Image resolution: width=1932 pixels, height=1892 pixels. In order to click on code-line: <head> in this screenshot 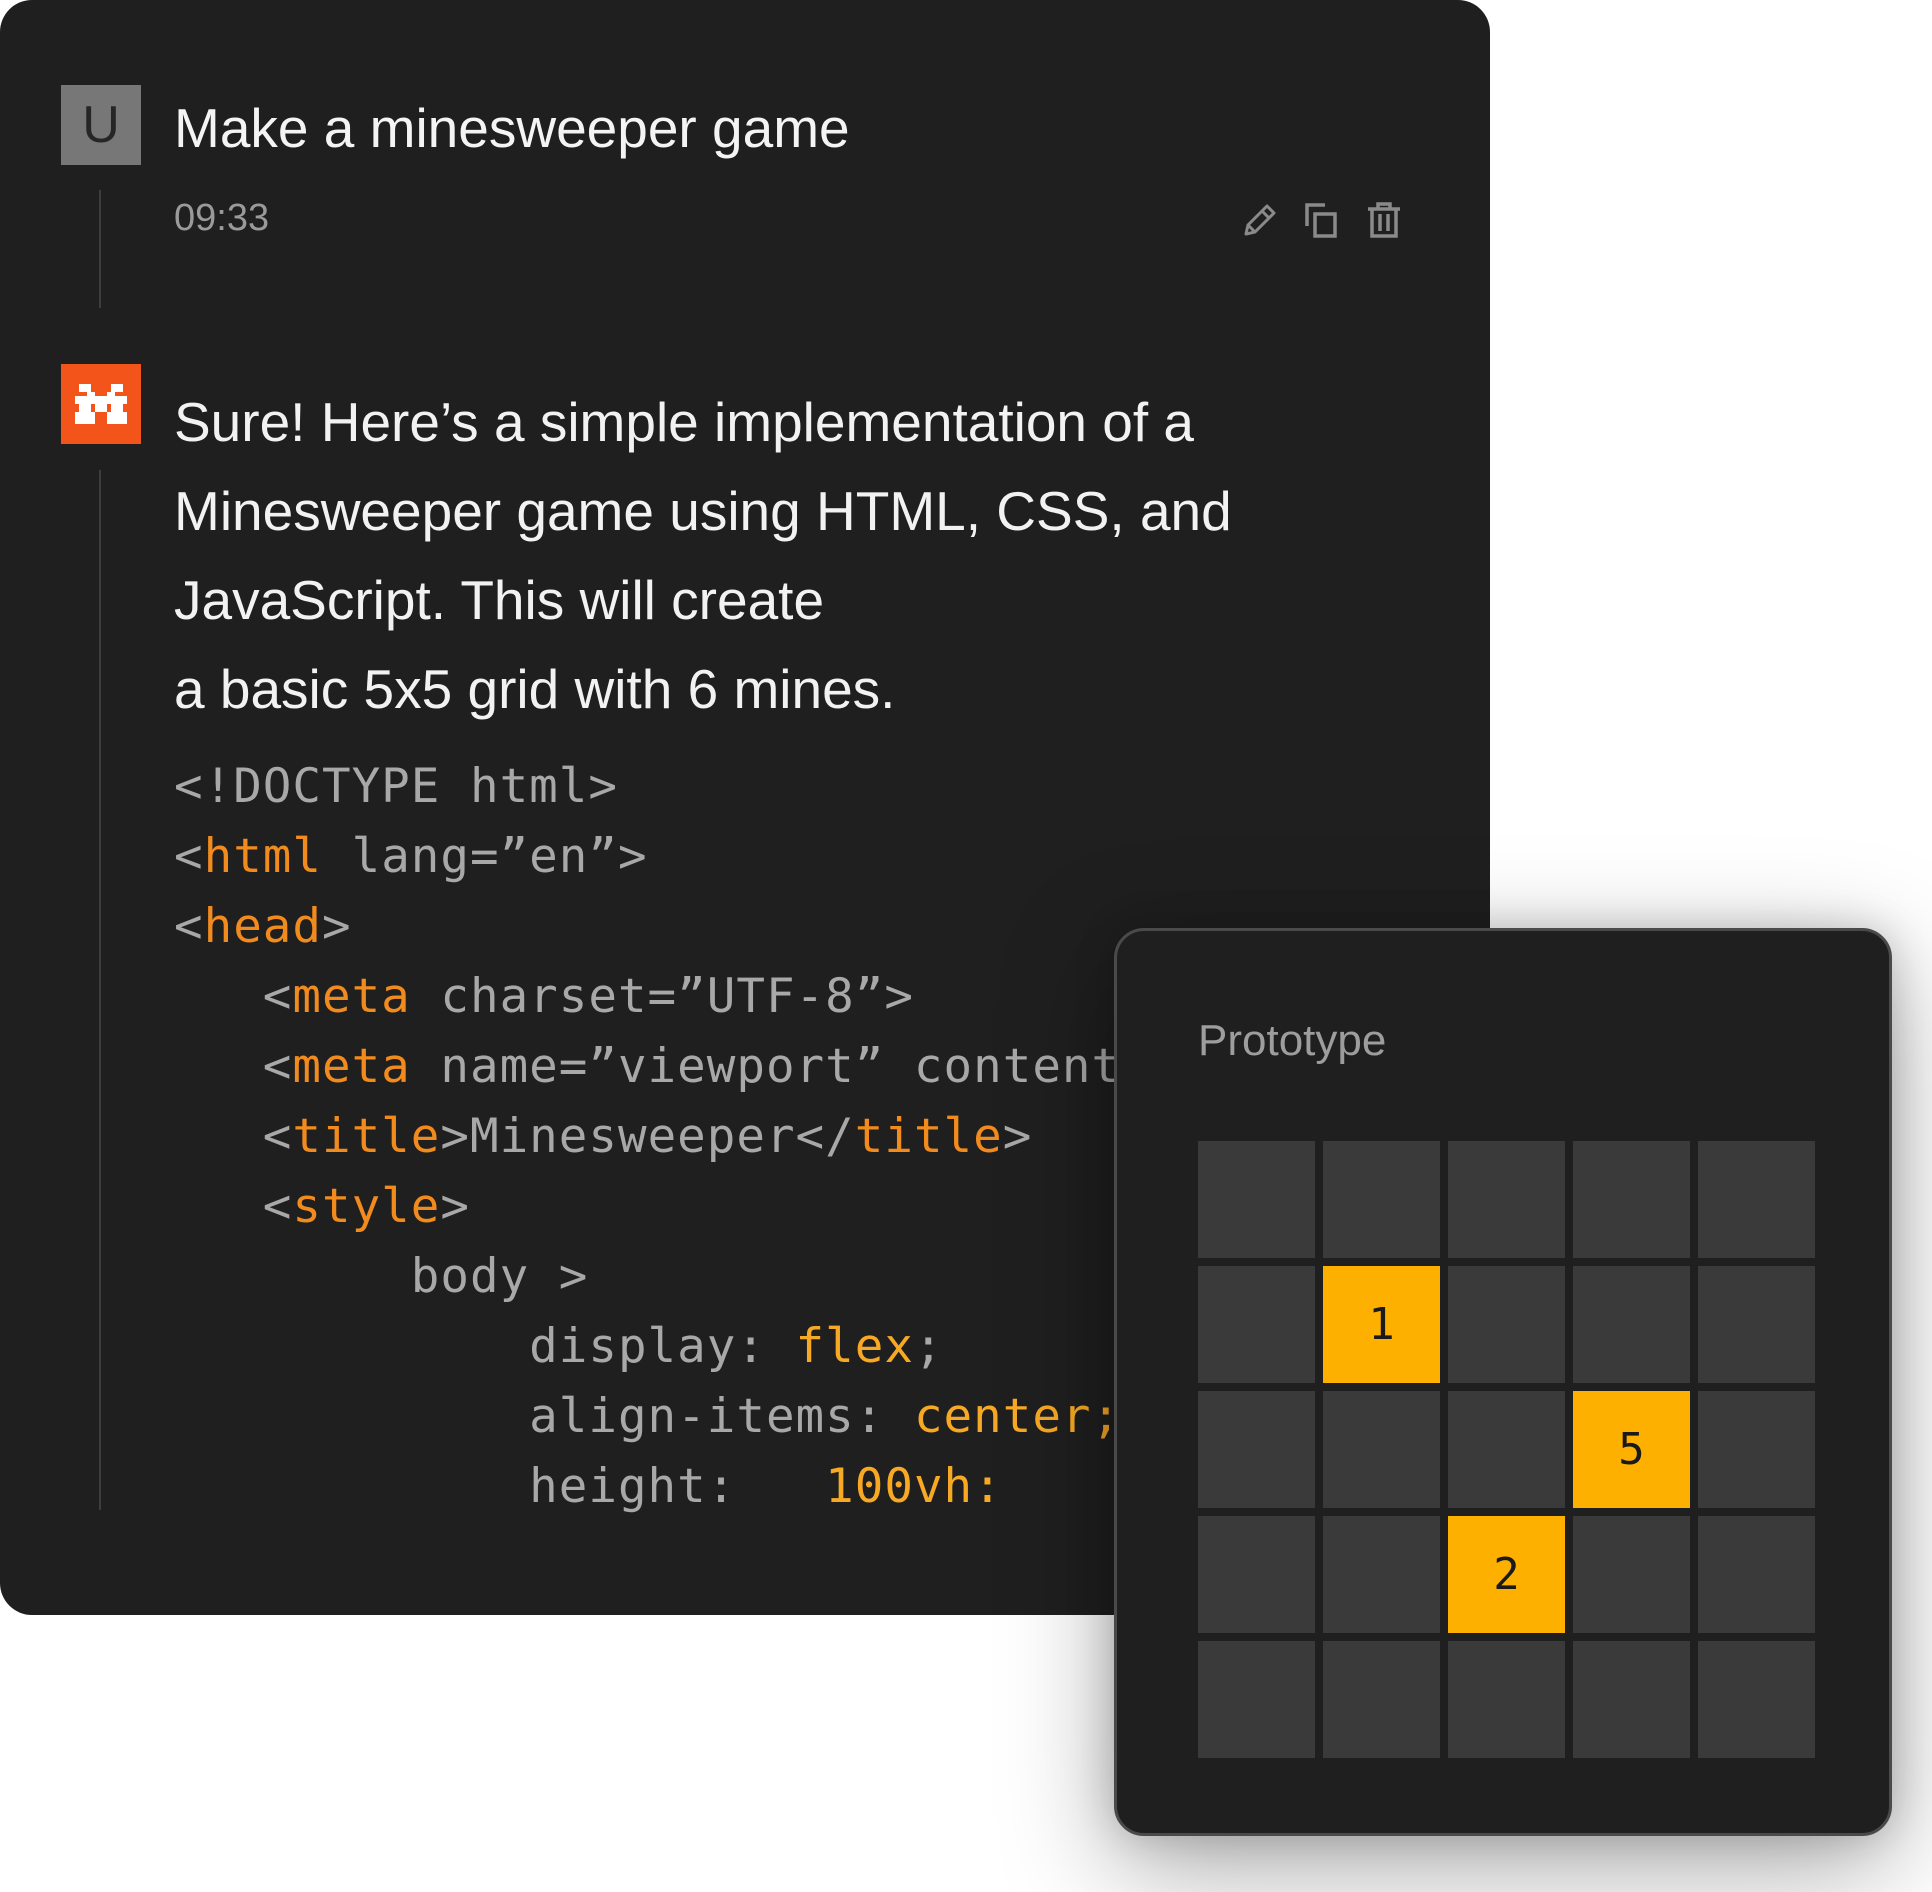, I will do `click(647, 927)`.